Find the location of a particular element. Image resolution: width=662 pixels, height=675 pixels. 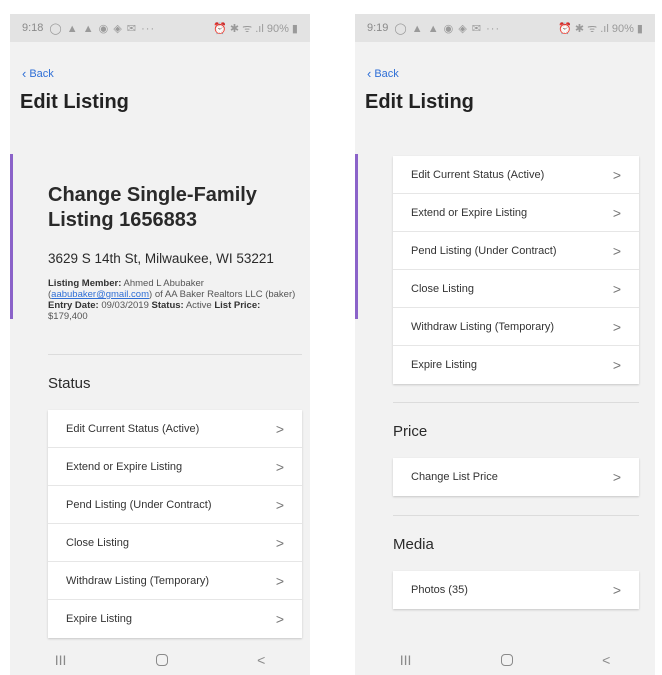

entry-date-label: Entry Date: is located at coordinates (73, 305).